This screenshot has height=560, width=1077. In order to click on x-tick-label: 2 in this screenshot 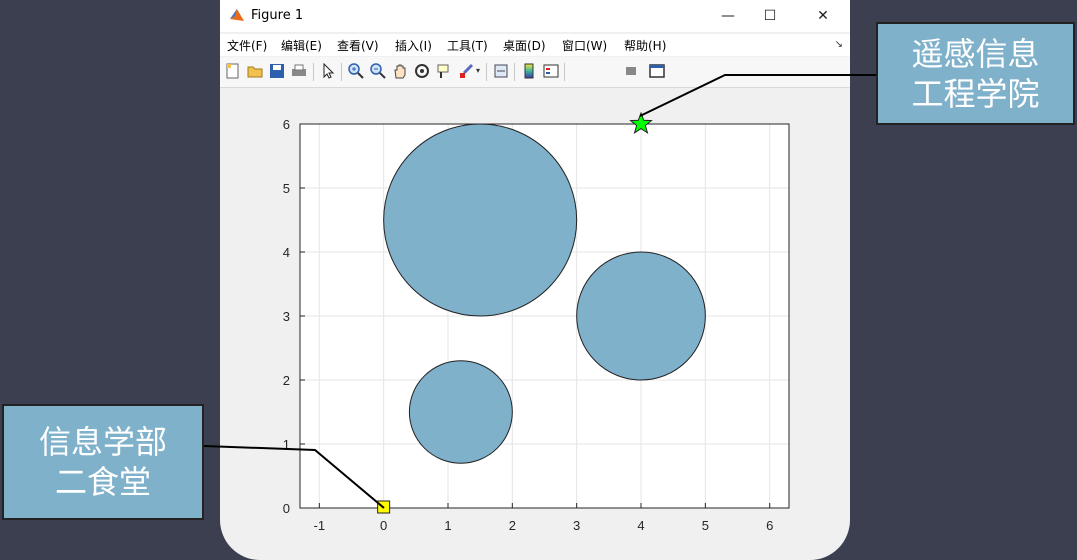, I will do `click(512, 525)`.